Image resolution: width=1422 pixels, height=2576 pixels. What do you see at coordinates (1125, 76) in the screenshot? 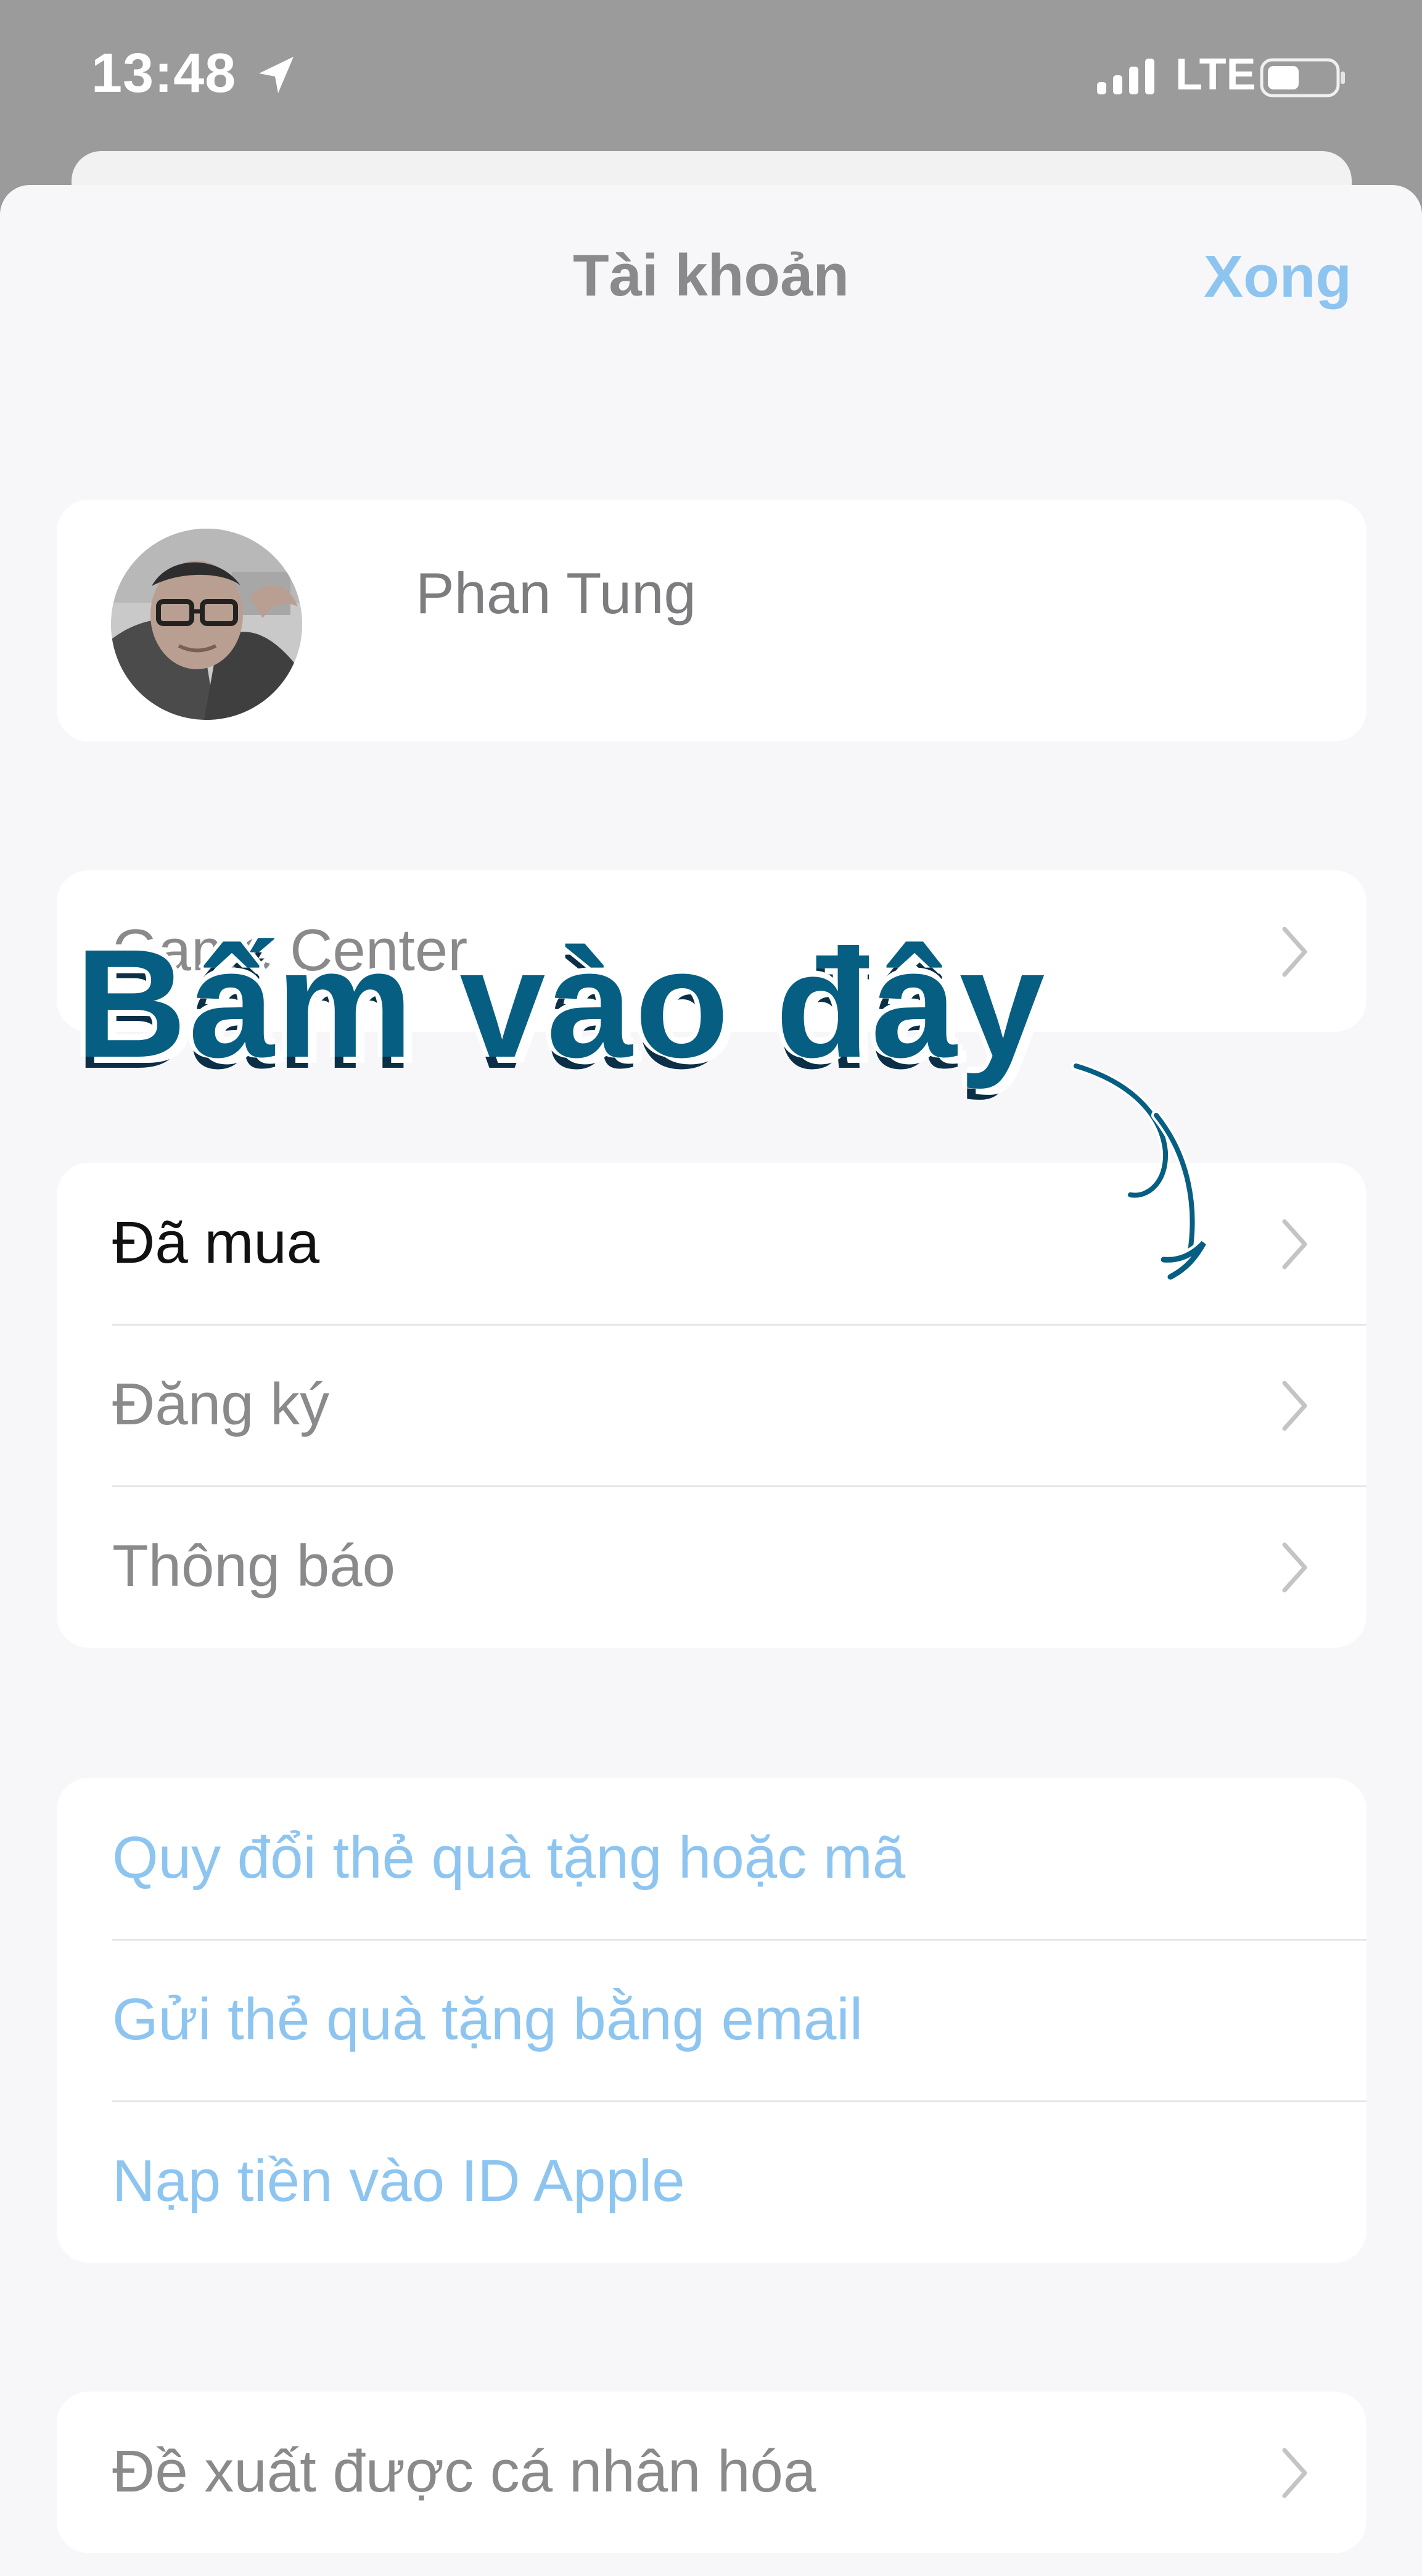
I see `signal-icon` at bounding box center [1125, 76].